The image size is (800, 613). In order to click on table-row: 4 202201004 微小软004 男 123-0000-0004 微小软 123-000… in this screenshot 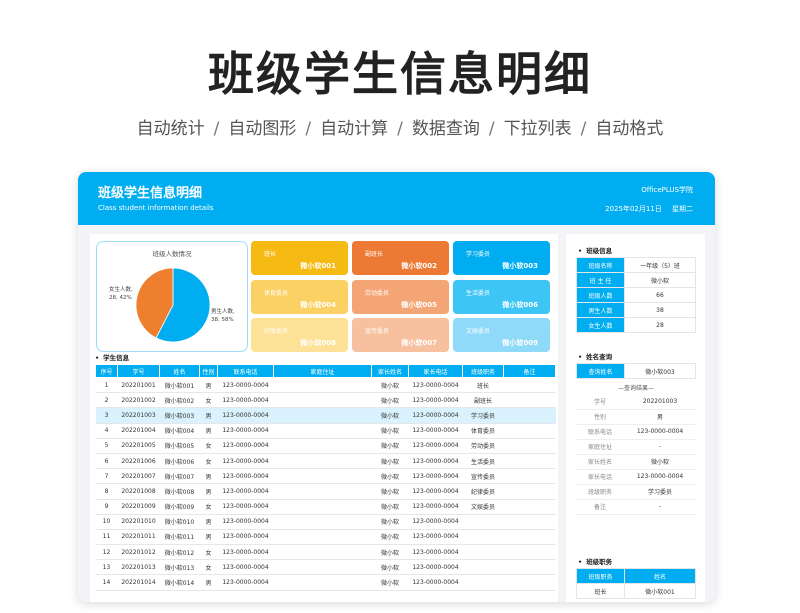, I will do `click(325, 431)`.